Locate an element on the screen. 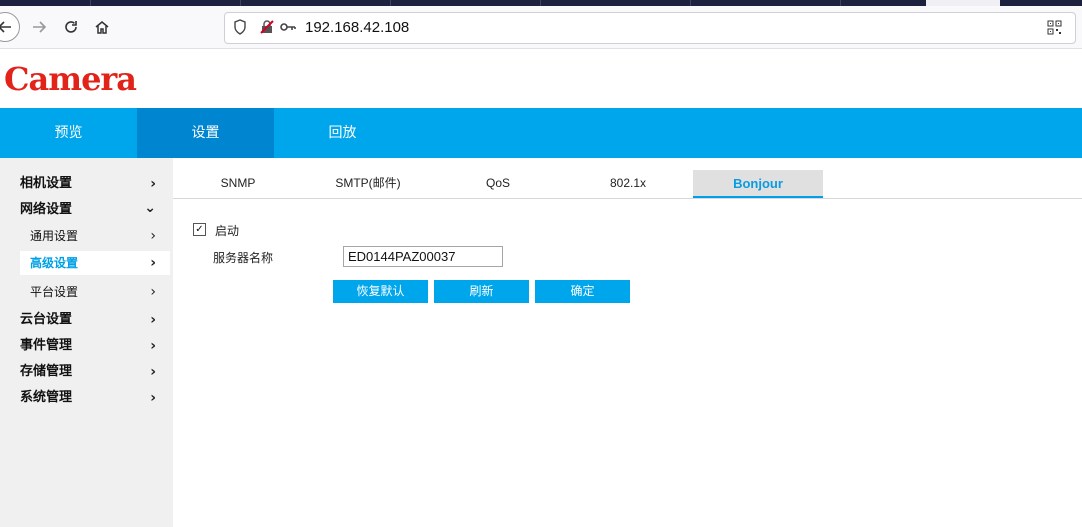 The width and height of the screenshot is (1082, 527). sidebar-item-label: 云台设置 is located at coordinates (46, 319).